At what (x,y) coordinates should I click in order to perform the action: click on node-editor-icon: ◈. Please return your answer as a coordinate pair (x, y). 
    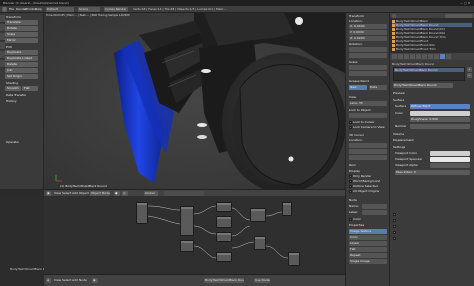
    Looking at the image, I should click on (48, 280).